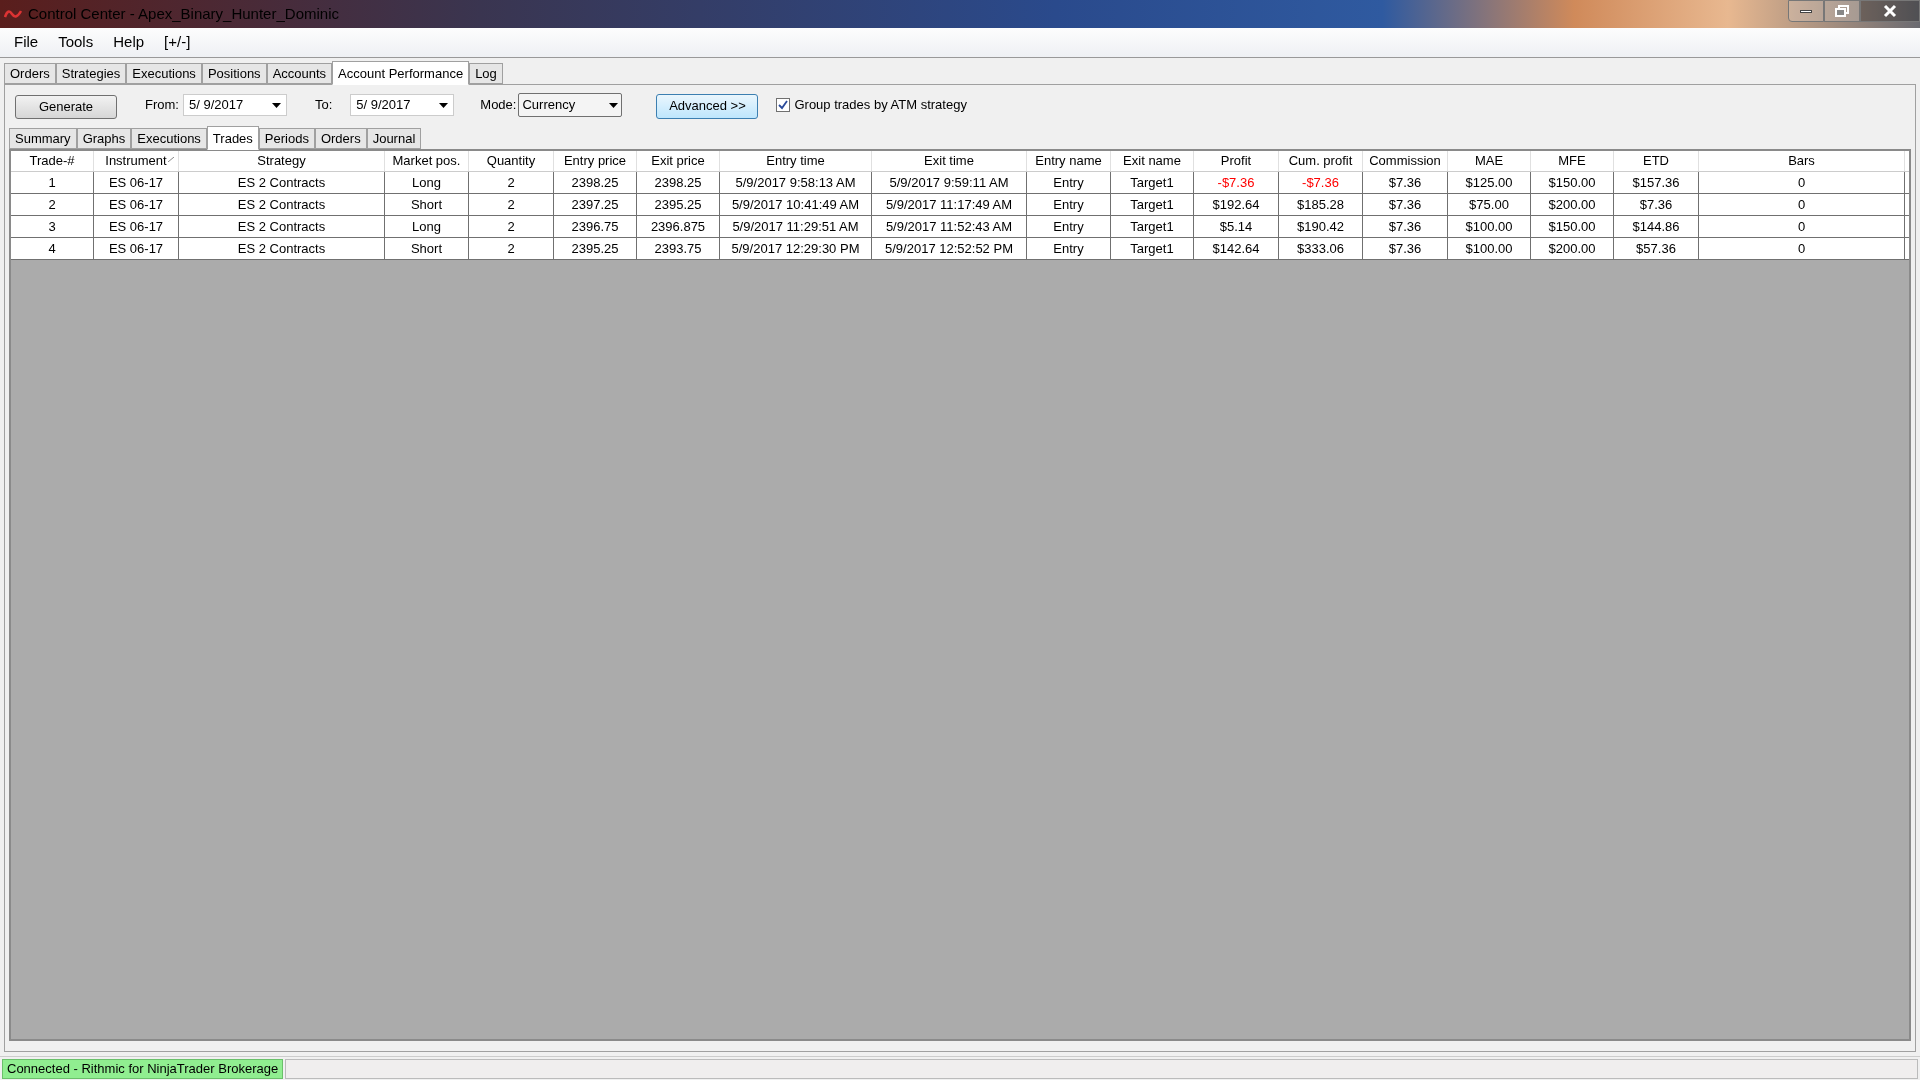 Image resolution: width=1920 pixels, height=1080 pixels. What do you see at coordinates (76, 42) in the screenshot?
I see `menu-item: Tools` at bounding box center [76, 42].